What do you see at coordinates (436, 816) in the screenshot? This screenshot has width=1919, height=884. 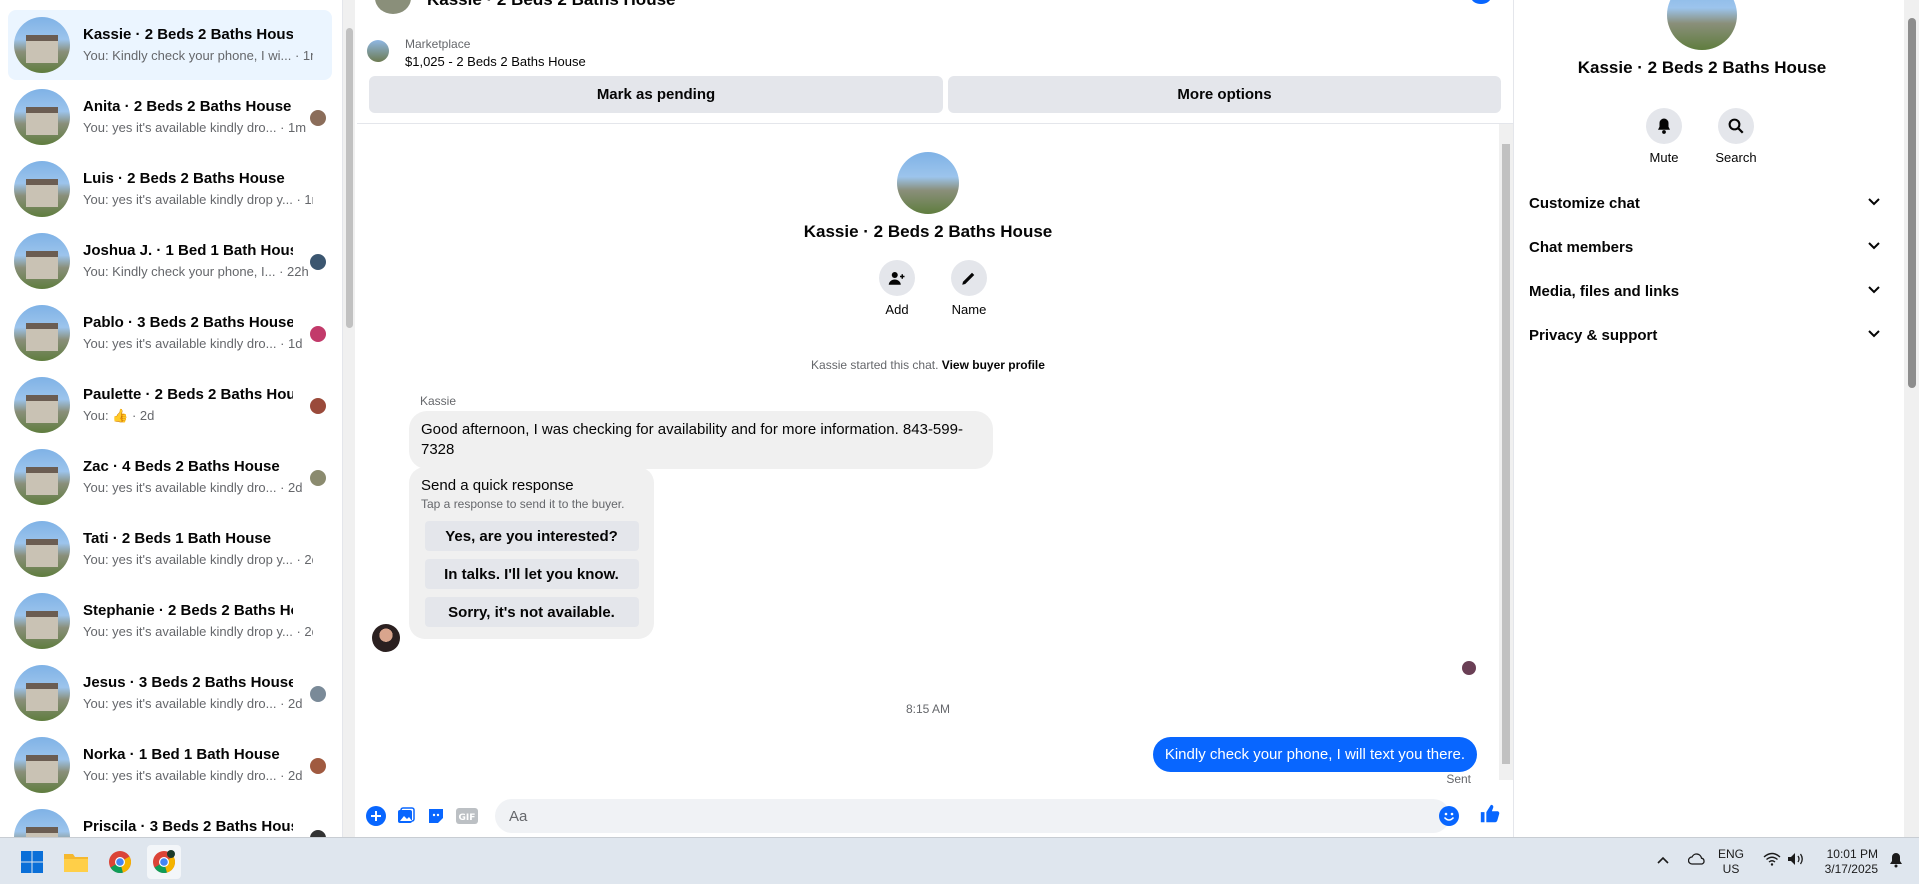 I see `sticker-icon` at bounding box center [436, 816].